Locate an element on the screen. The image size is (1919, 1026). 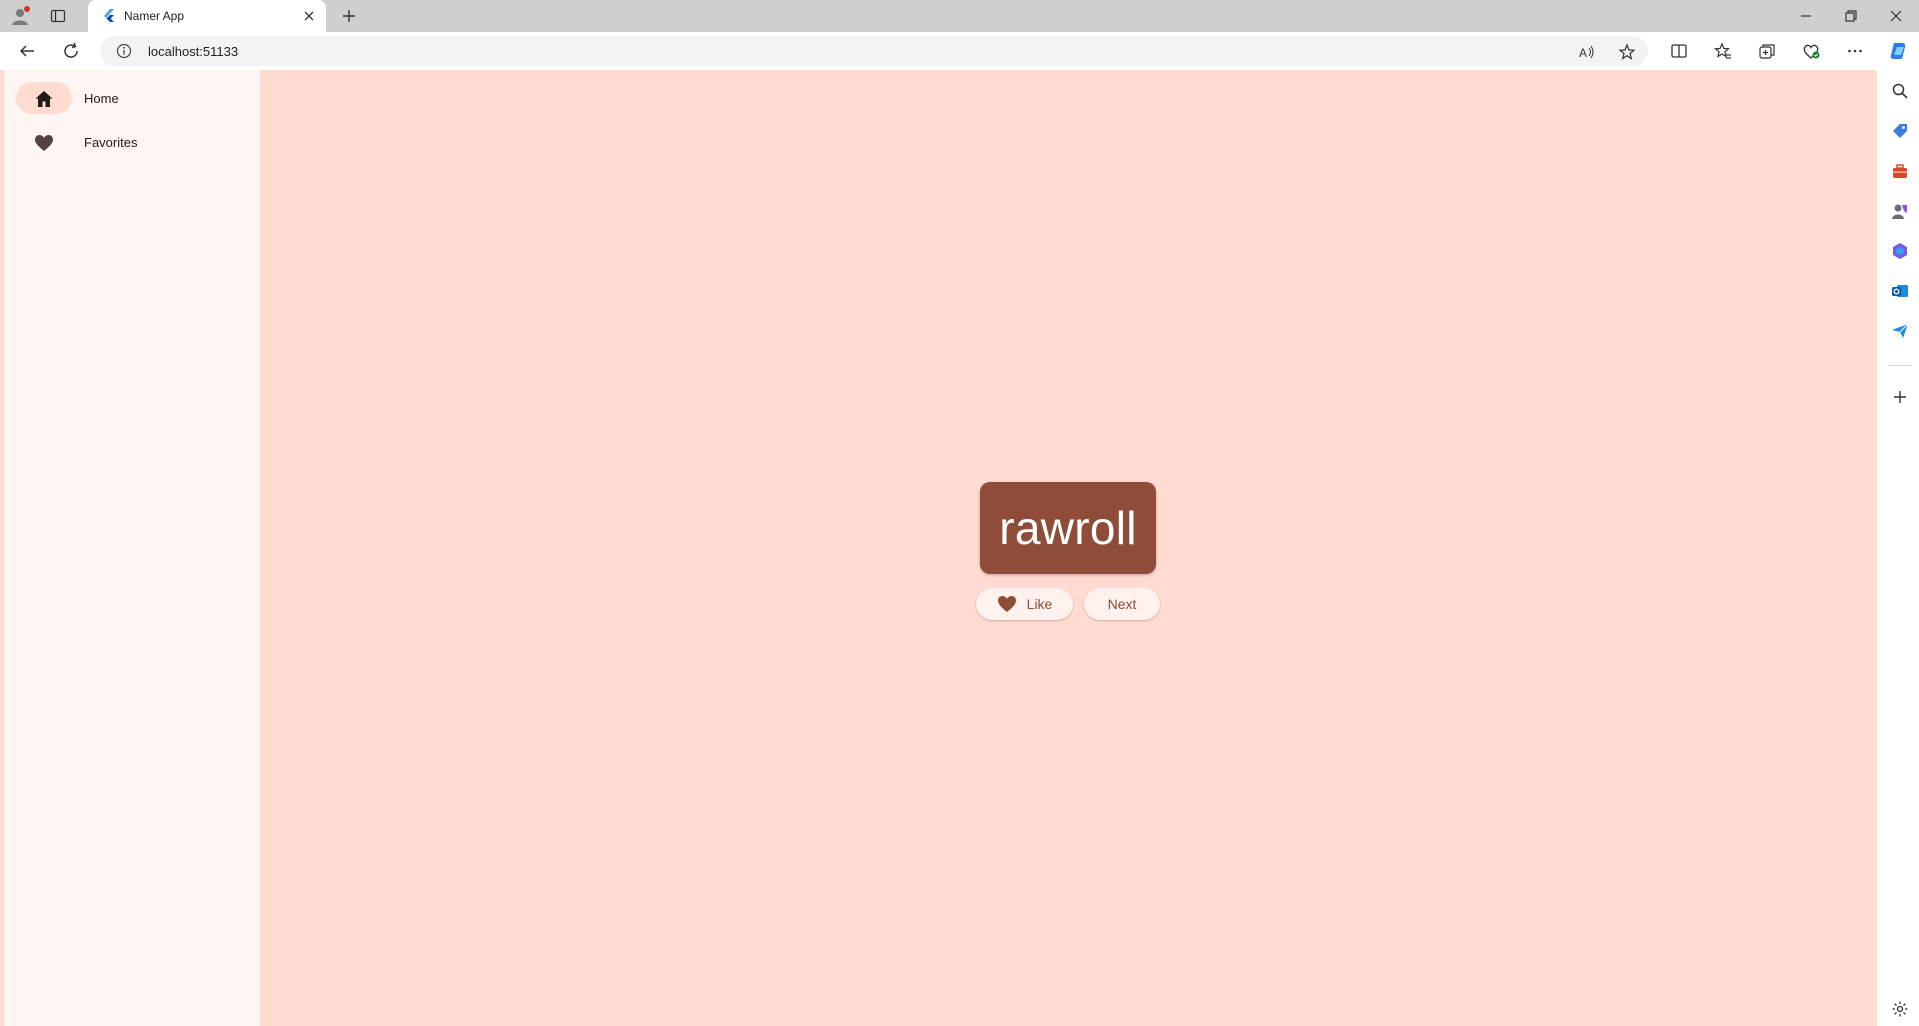
word-pair-card: rawroll is located at coordinates (1068, 528).